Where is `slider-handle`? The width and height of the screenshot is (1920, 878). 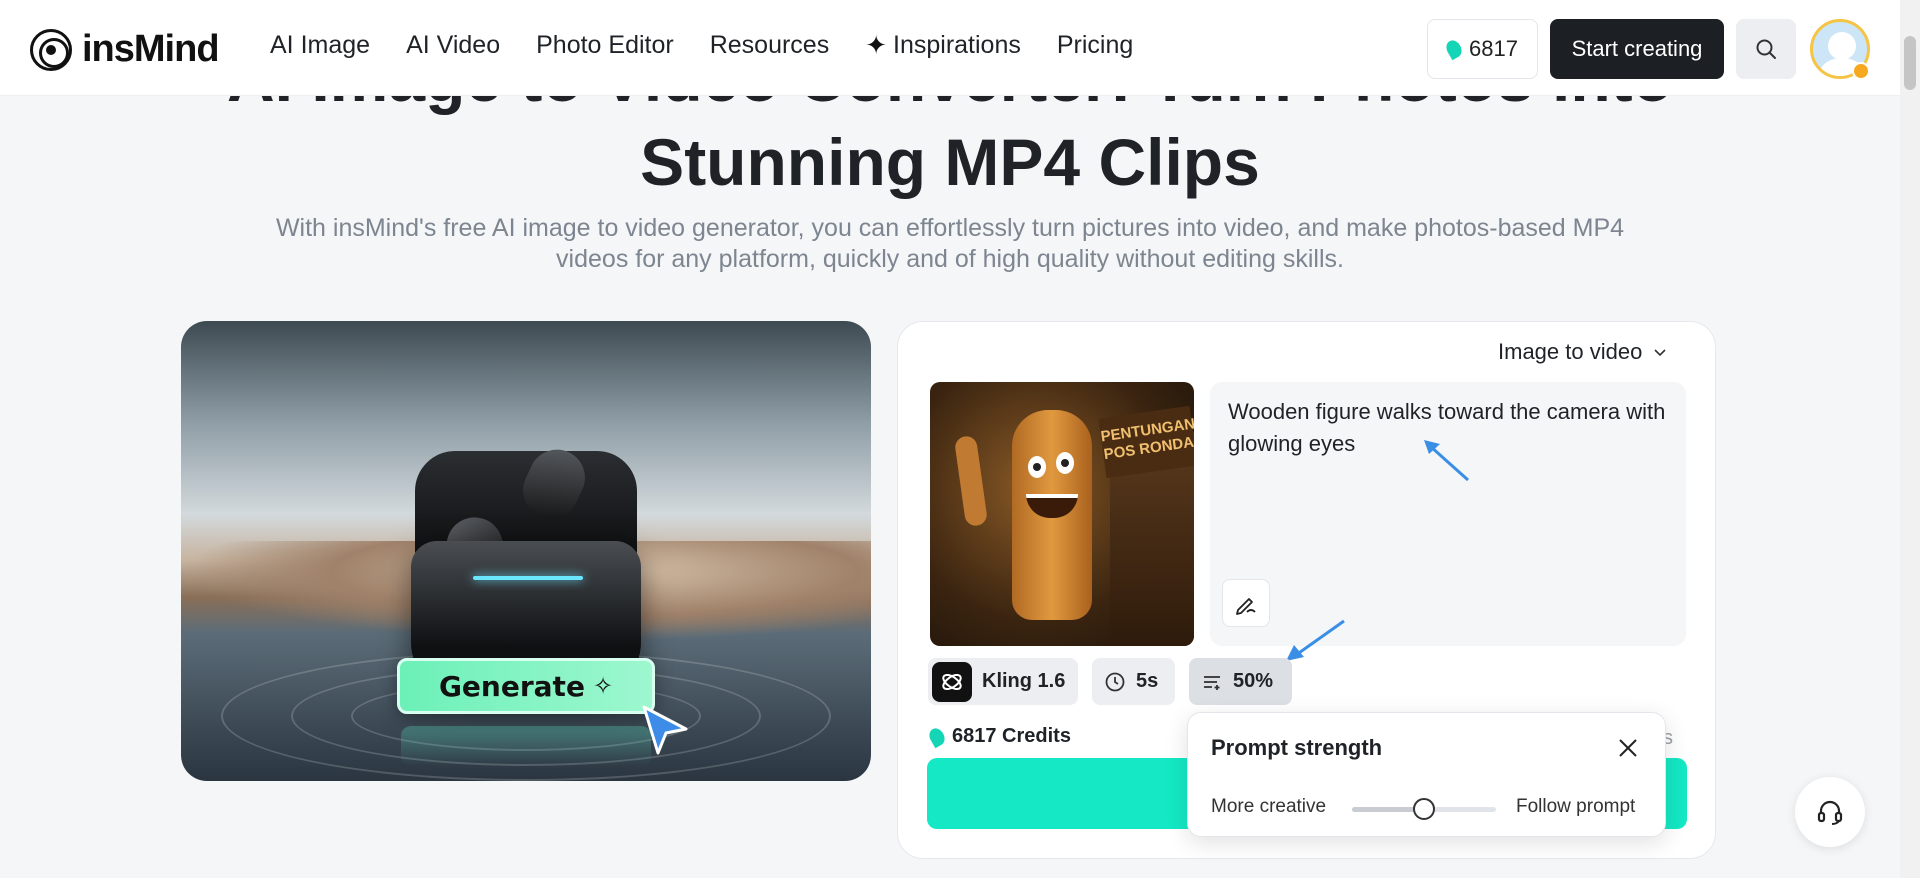
slider-handle is located at coordinates (1424, 809).